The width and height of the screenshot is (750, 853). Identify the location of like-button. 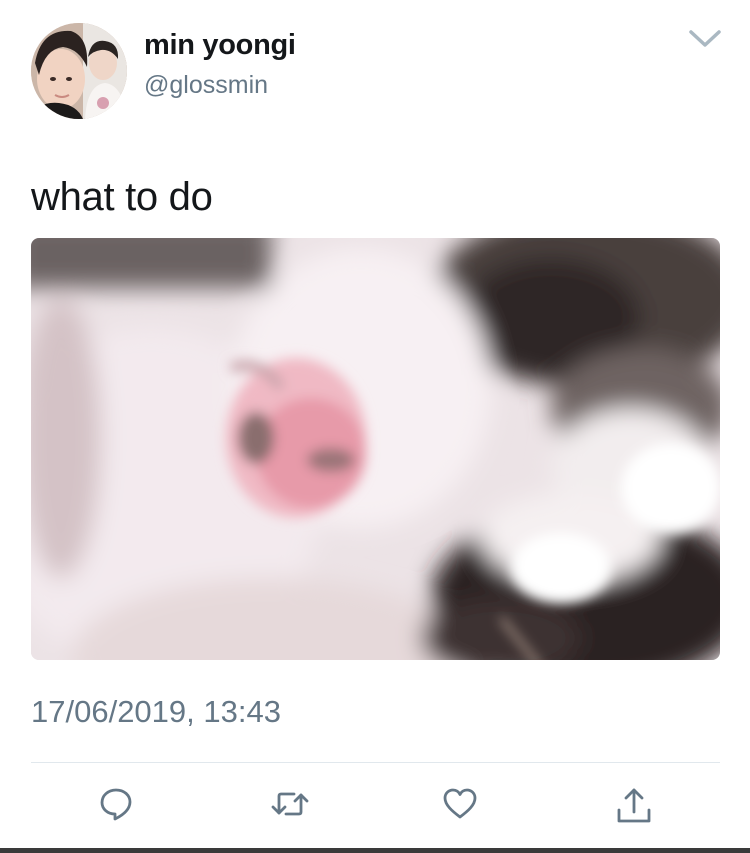
(460, 807).